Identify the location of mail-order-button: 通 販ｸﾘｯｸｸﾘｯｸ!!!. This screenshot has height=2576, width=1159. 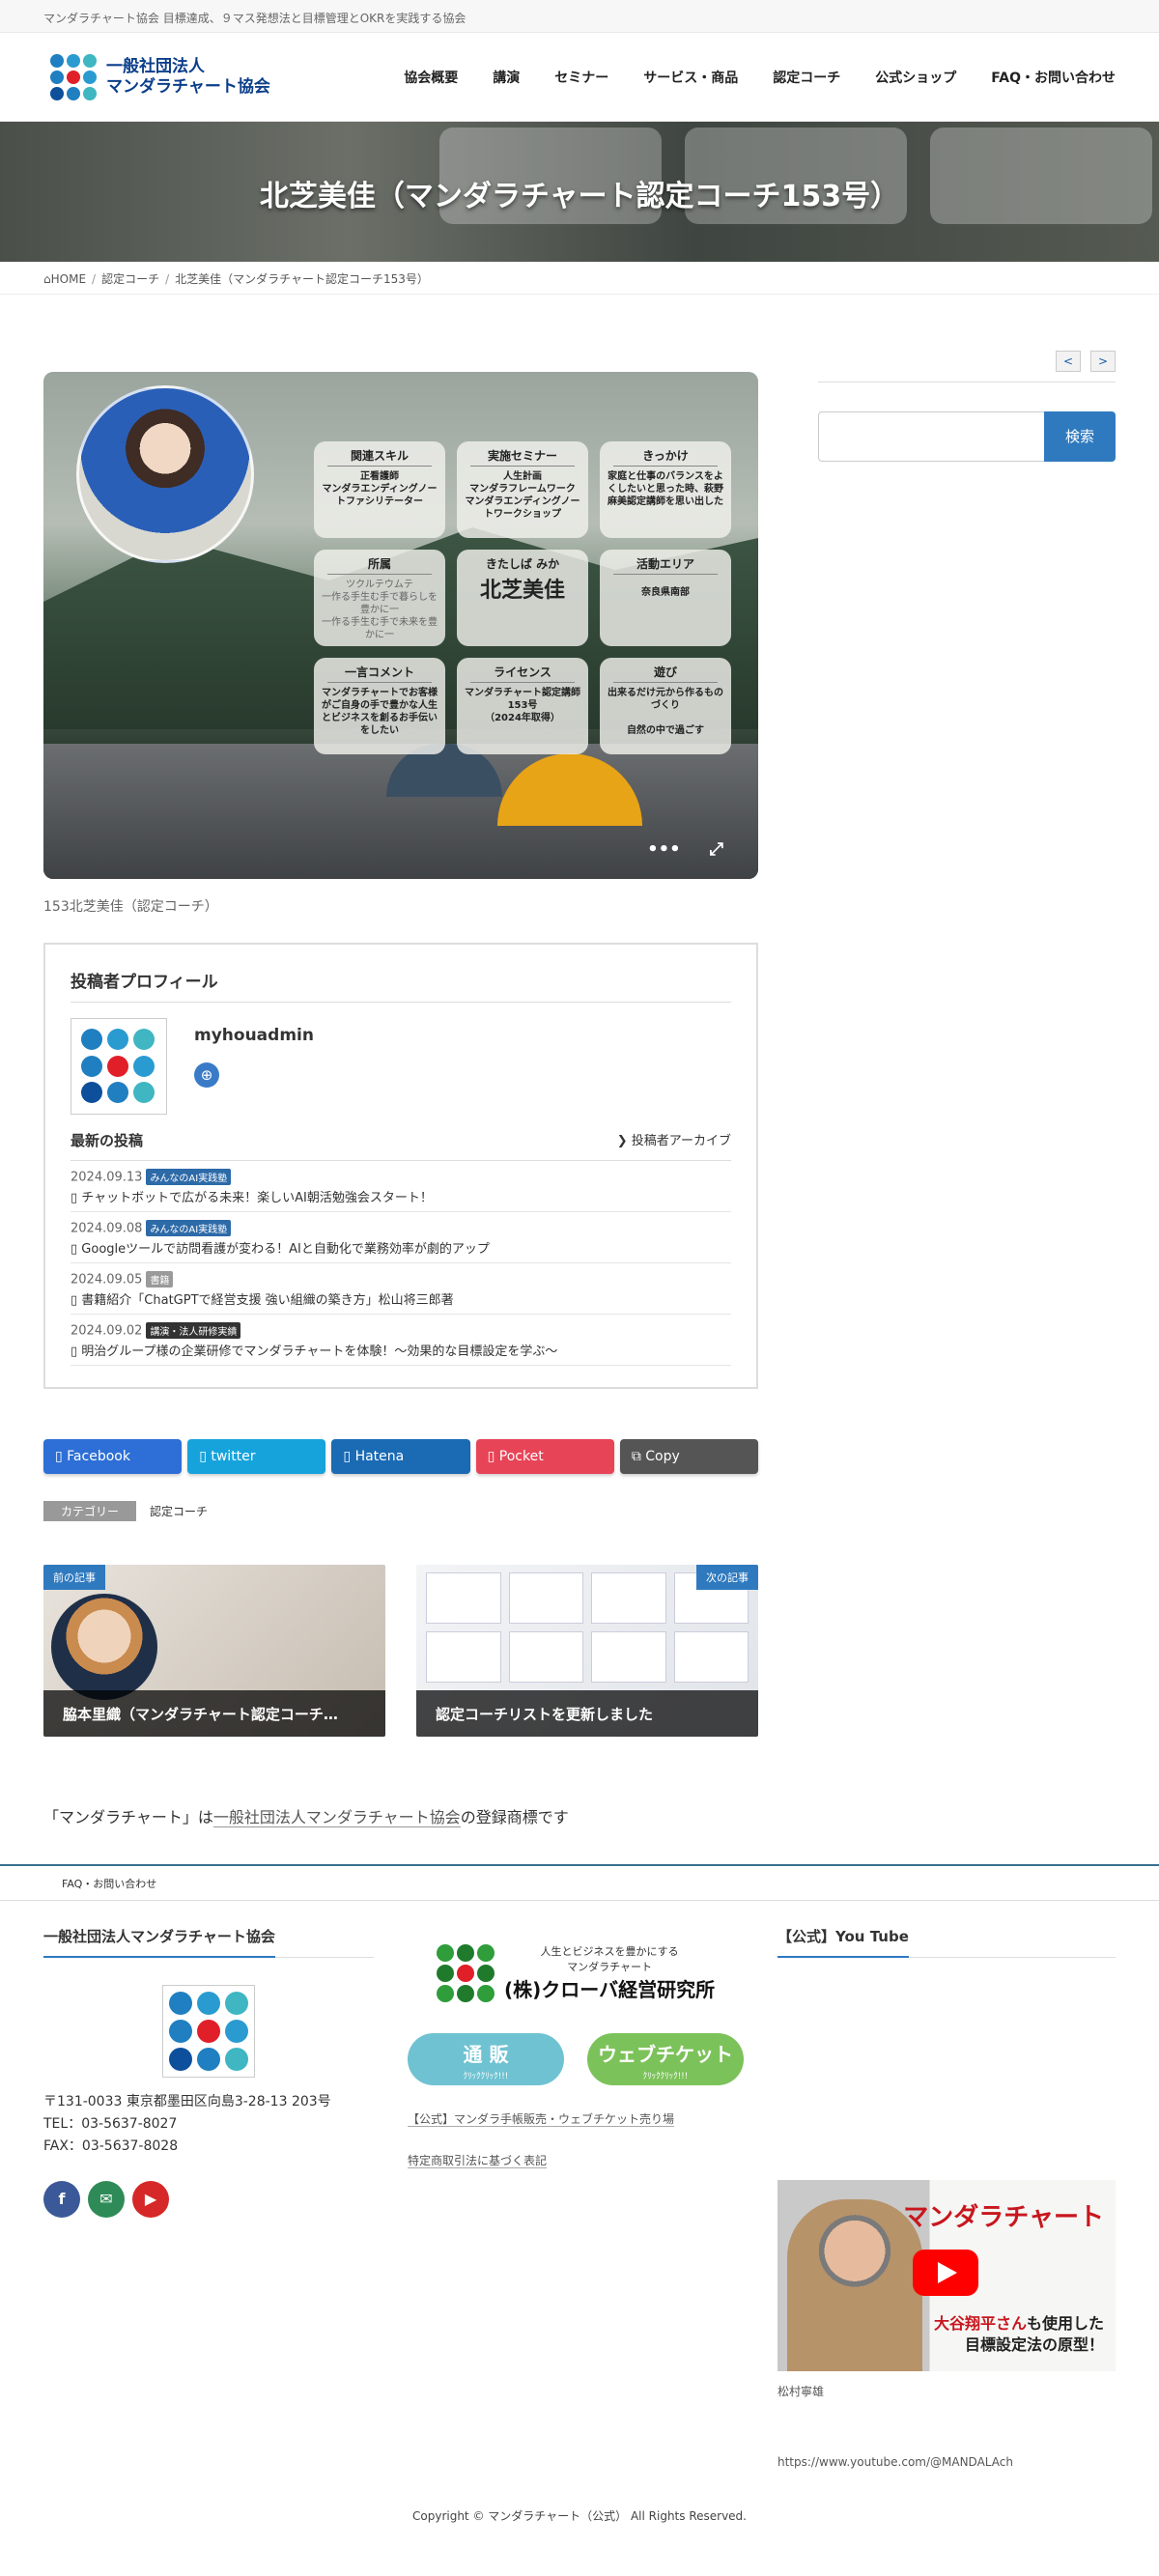
(486, 2059).